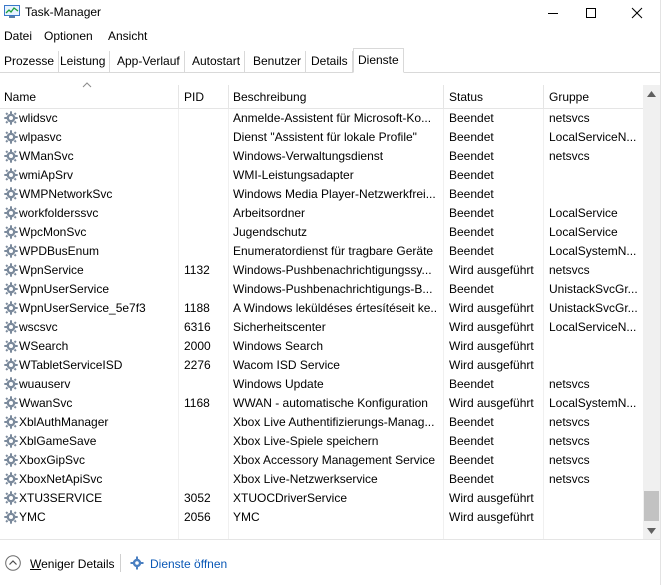  Describe the element at coordinates (321, 232) in the screenshot. I see `table-row: WpcMonSvc Jugendschutz Beendet LocalService` at that location.